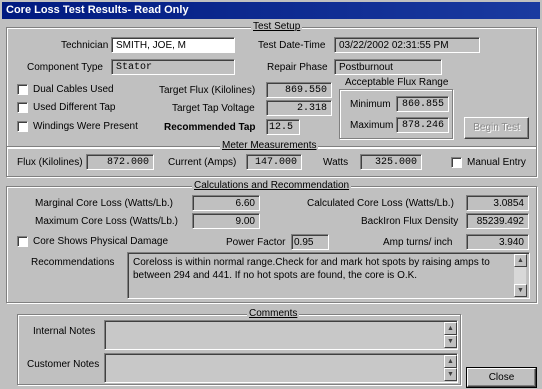  Describe the element at coordinates (22, 241) in the screenshot. I see `physical-damage-checkbox` at that location.